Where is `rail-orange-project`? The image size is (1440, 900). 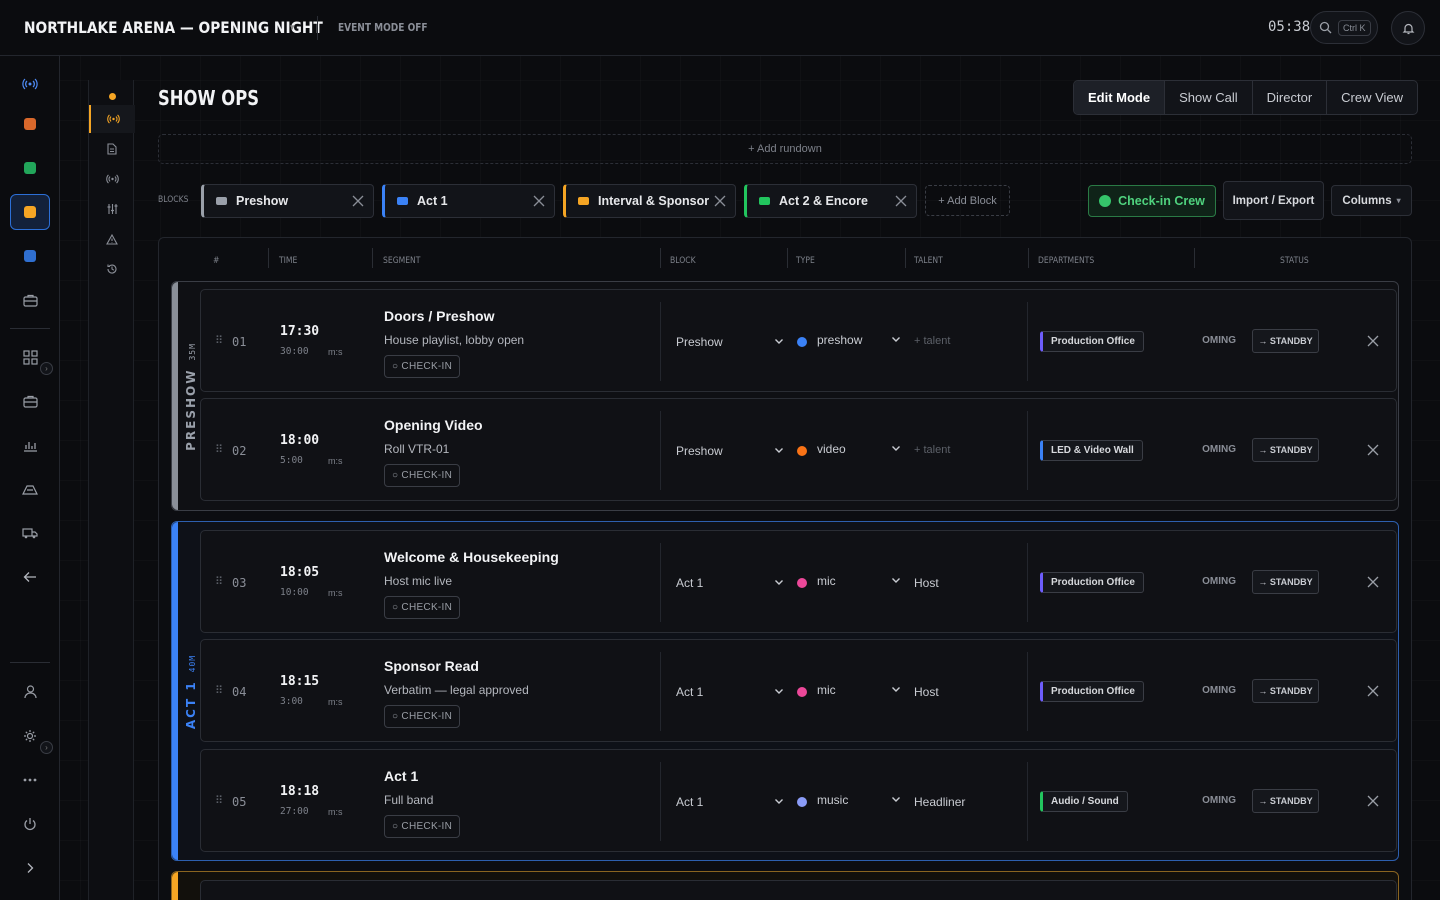 rail-orange-project is located at coordinates (30, 124).